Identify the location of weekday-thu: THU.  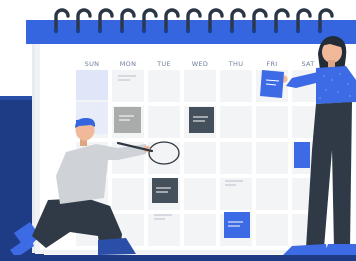
(236, 64).